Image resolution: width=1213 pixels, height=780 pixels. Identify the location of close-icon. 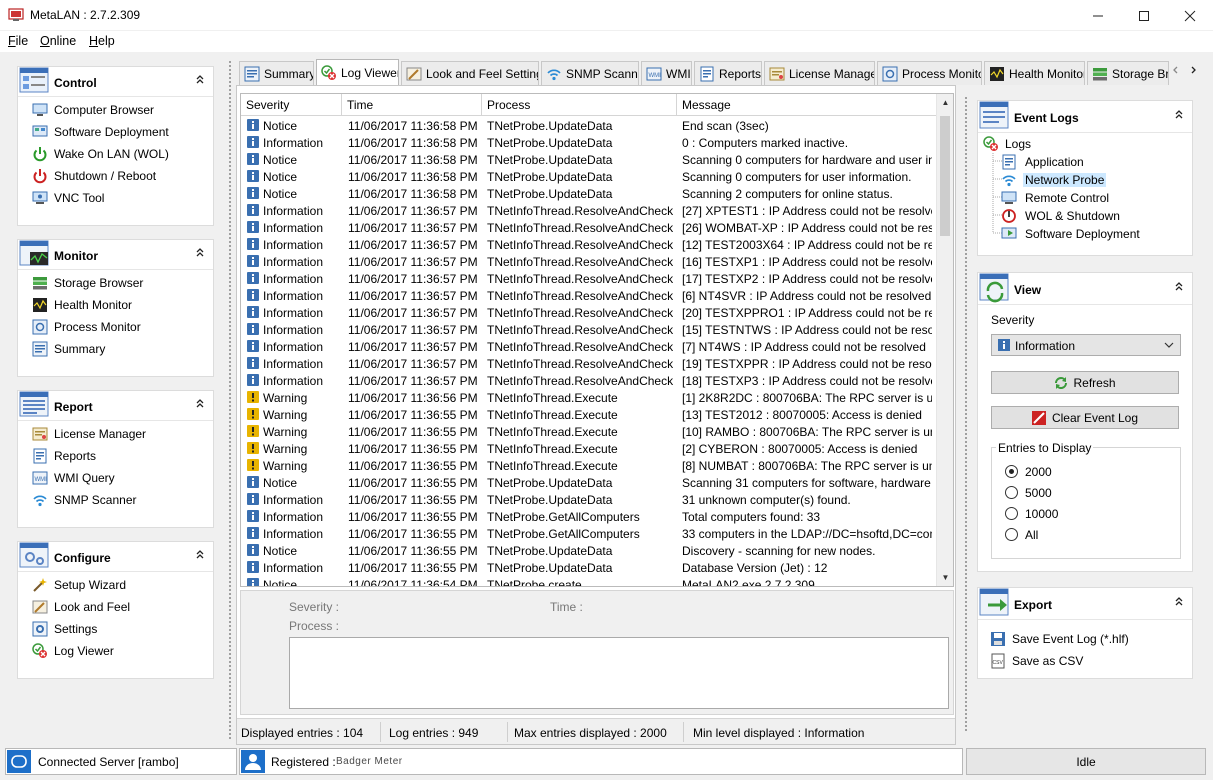
(1190, 15).